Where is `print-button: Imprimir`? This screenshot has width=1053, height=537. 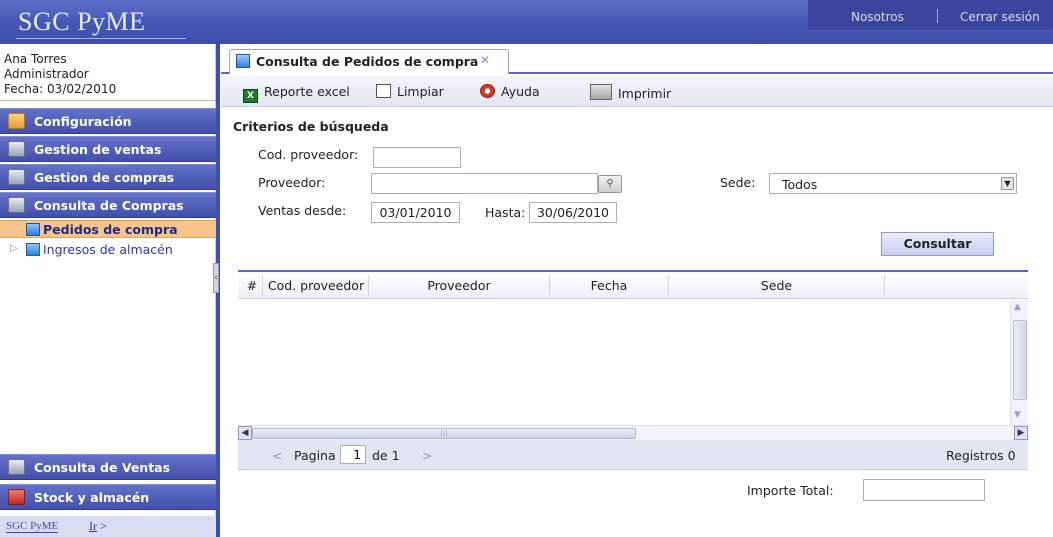 print-button: Imprimir is located at coordinates (630, 92).